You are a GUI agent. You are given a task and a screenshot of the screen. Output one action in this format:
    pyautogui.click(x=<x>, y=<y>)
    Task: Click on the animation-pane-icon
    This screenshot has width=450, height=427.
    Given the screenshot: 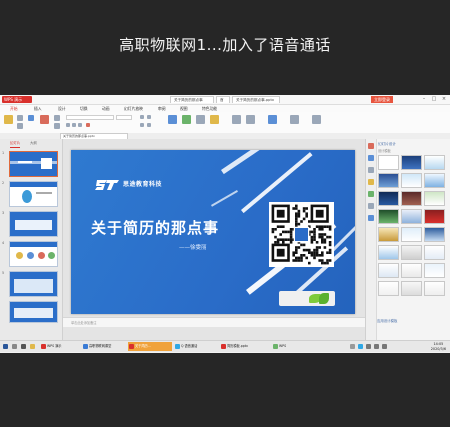 What is the action you would take?
    pyautogui.click(x=371, y=170)
    